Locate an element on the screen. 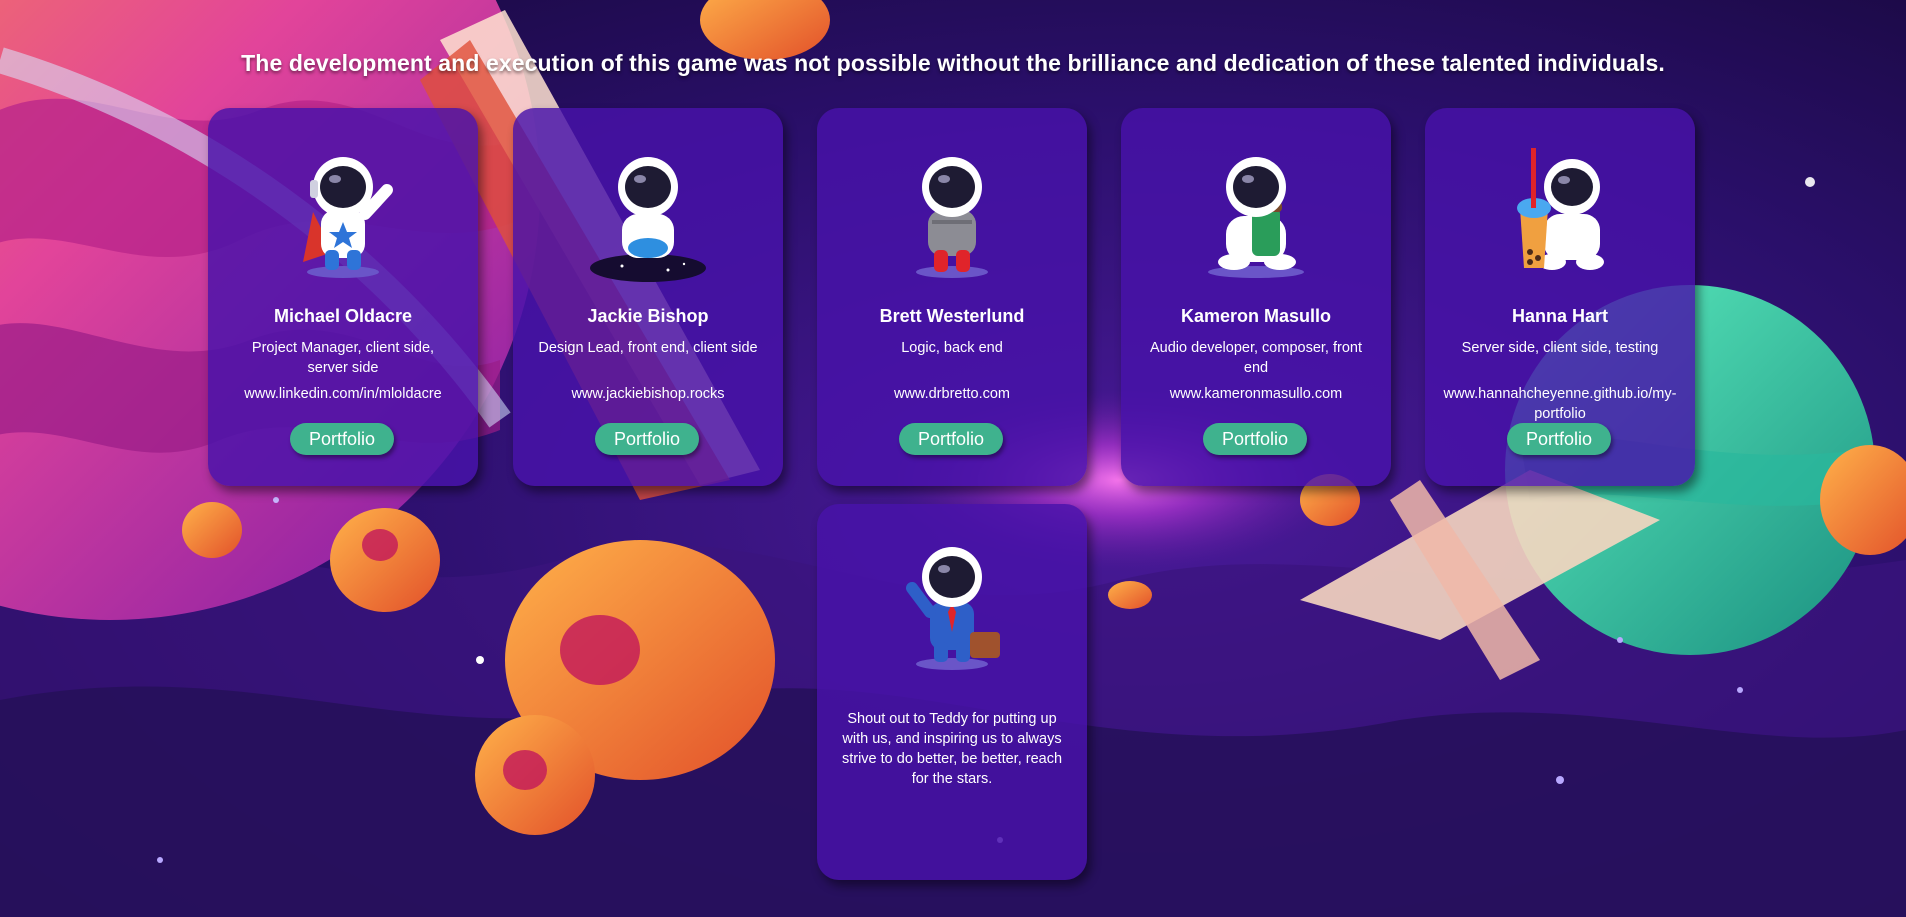 The height and width of the screenshot is (917, 1906). member-name: Kameron Masullo is located at coordinates (1256, 316).